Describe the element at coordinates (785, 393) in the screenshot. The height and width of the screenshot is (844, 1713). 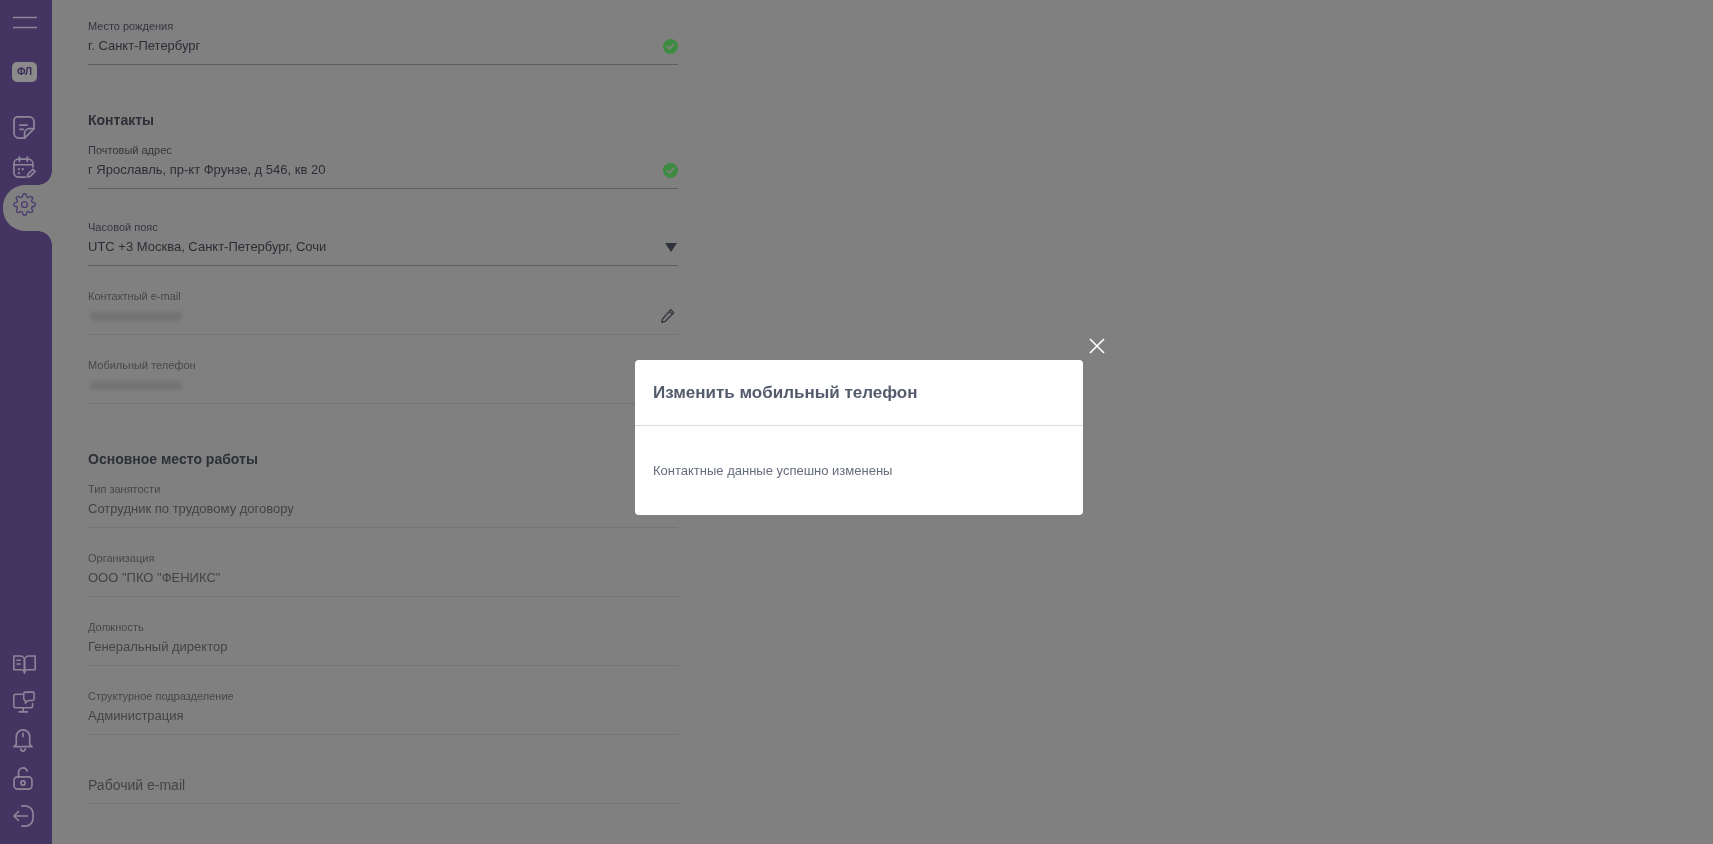
I see `dialog-title: Изменить мобильный телефон` at that location.